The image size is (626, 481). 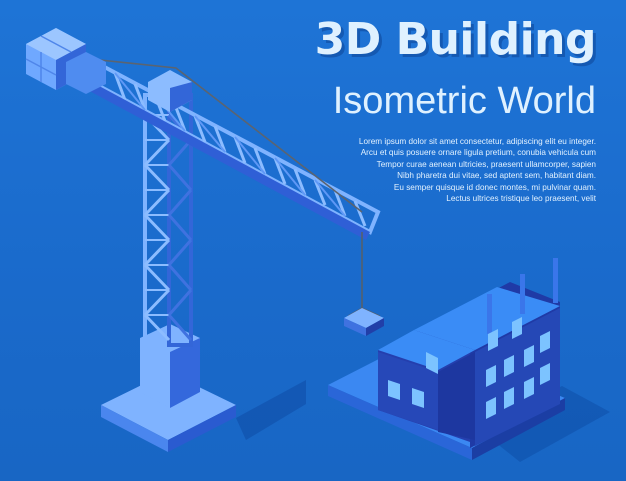 What do you see at coordinates (464, 101) in the screenshot?
I see `page-subtitle: Isometric World` at bounding box center [464, 101].